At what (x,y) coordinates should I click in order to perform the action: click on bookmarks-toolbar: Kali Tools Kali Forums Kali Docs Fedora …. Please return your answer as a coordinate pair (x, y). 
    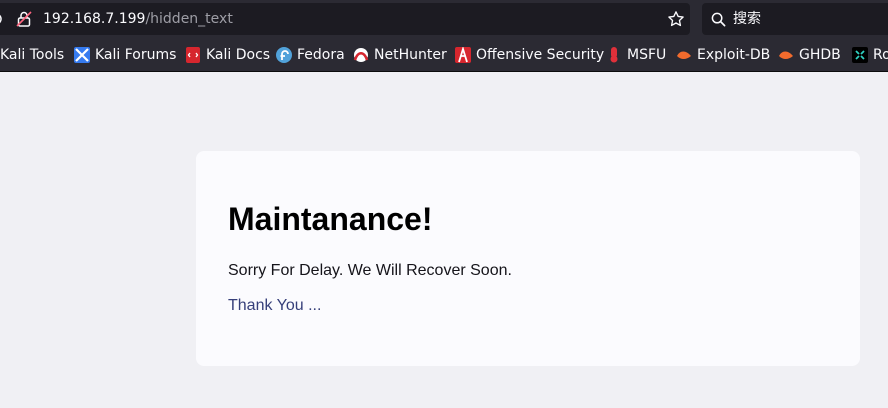
    Looking at the image, I should click on (444, 55).